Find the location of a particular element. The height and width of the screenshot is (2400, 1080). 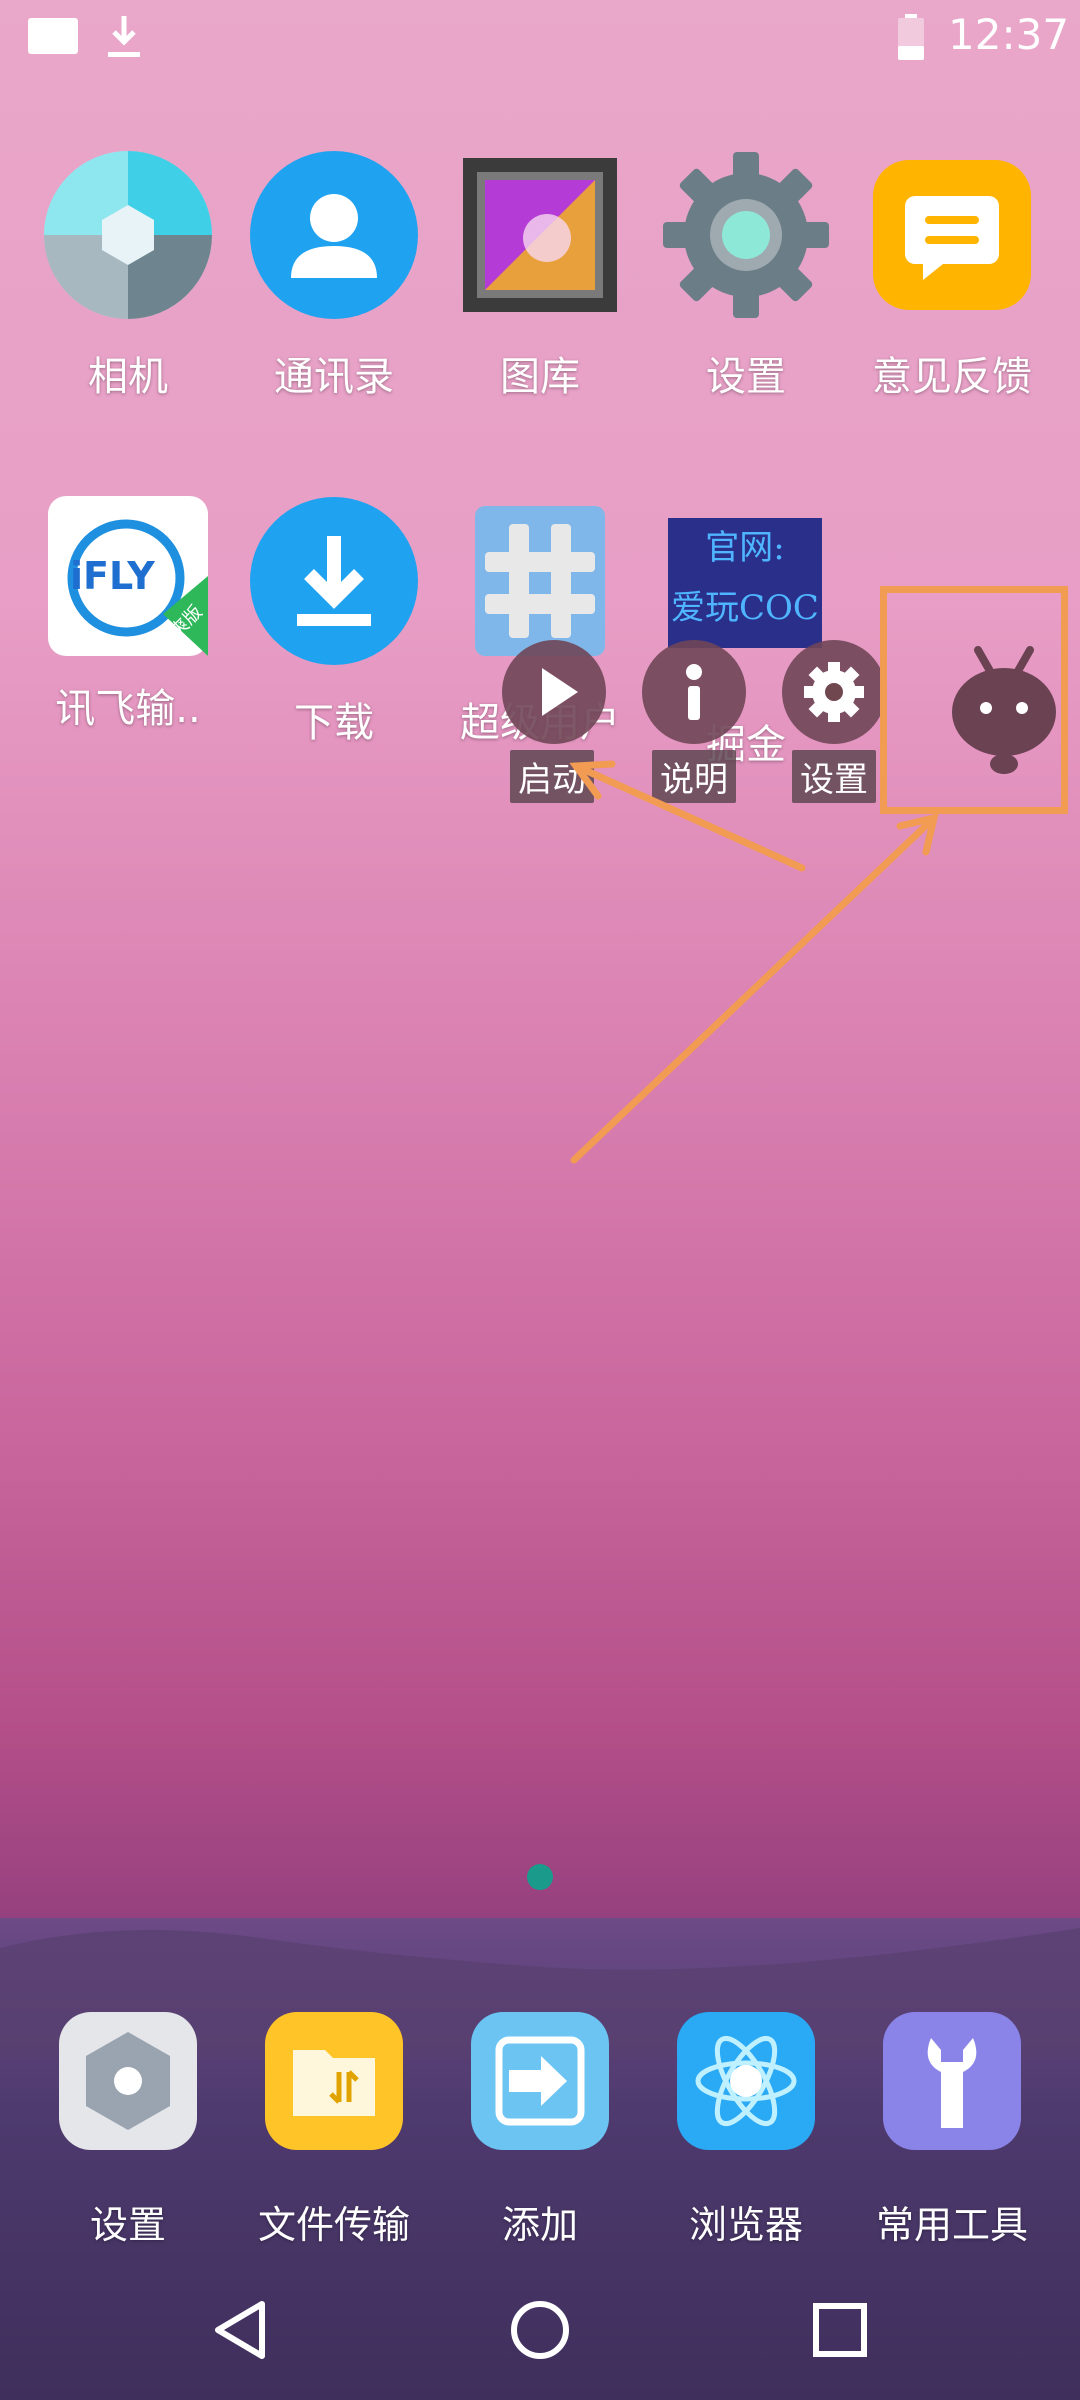

float-info-button is located at coordinates (694, 692).